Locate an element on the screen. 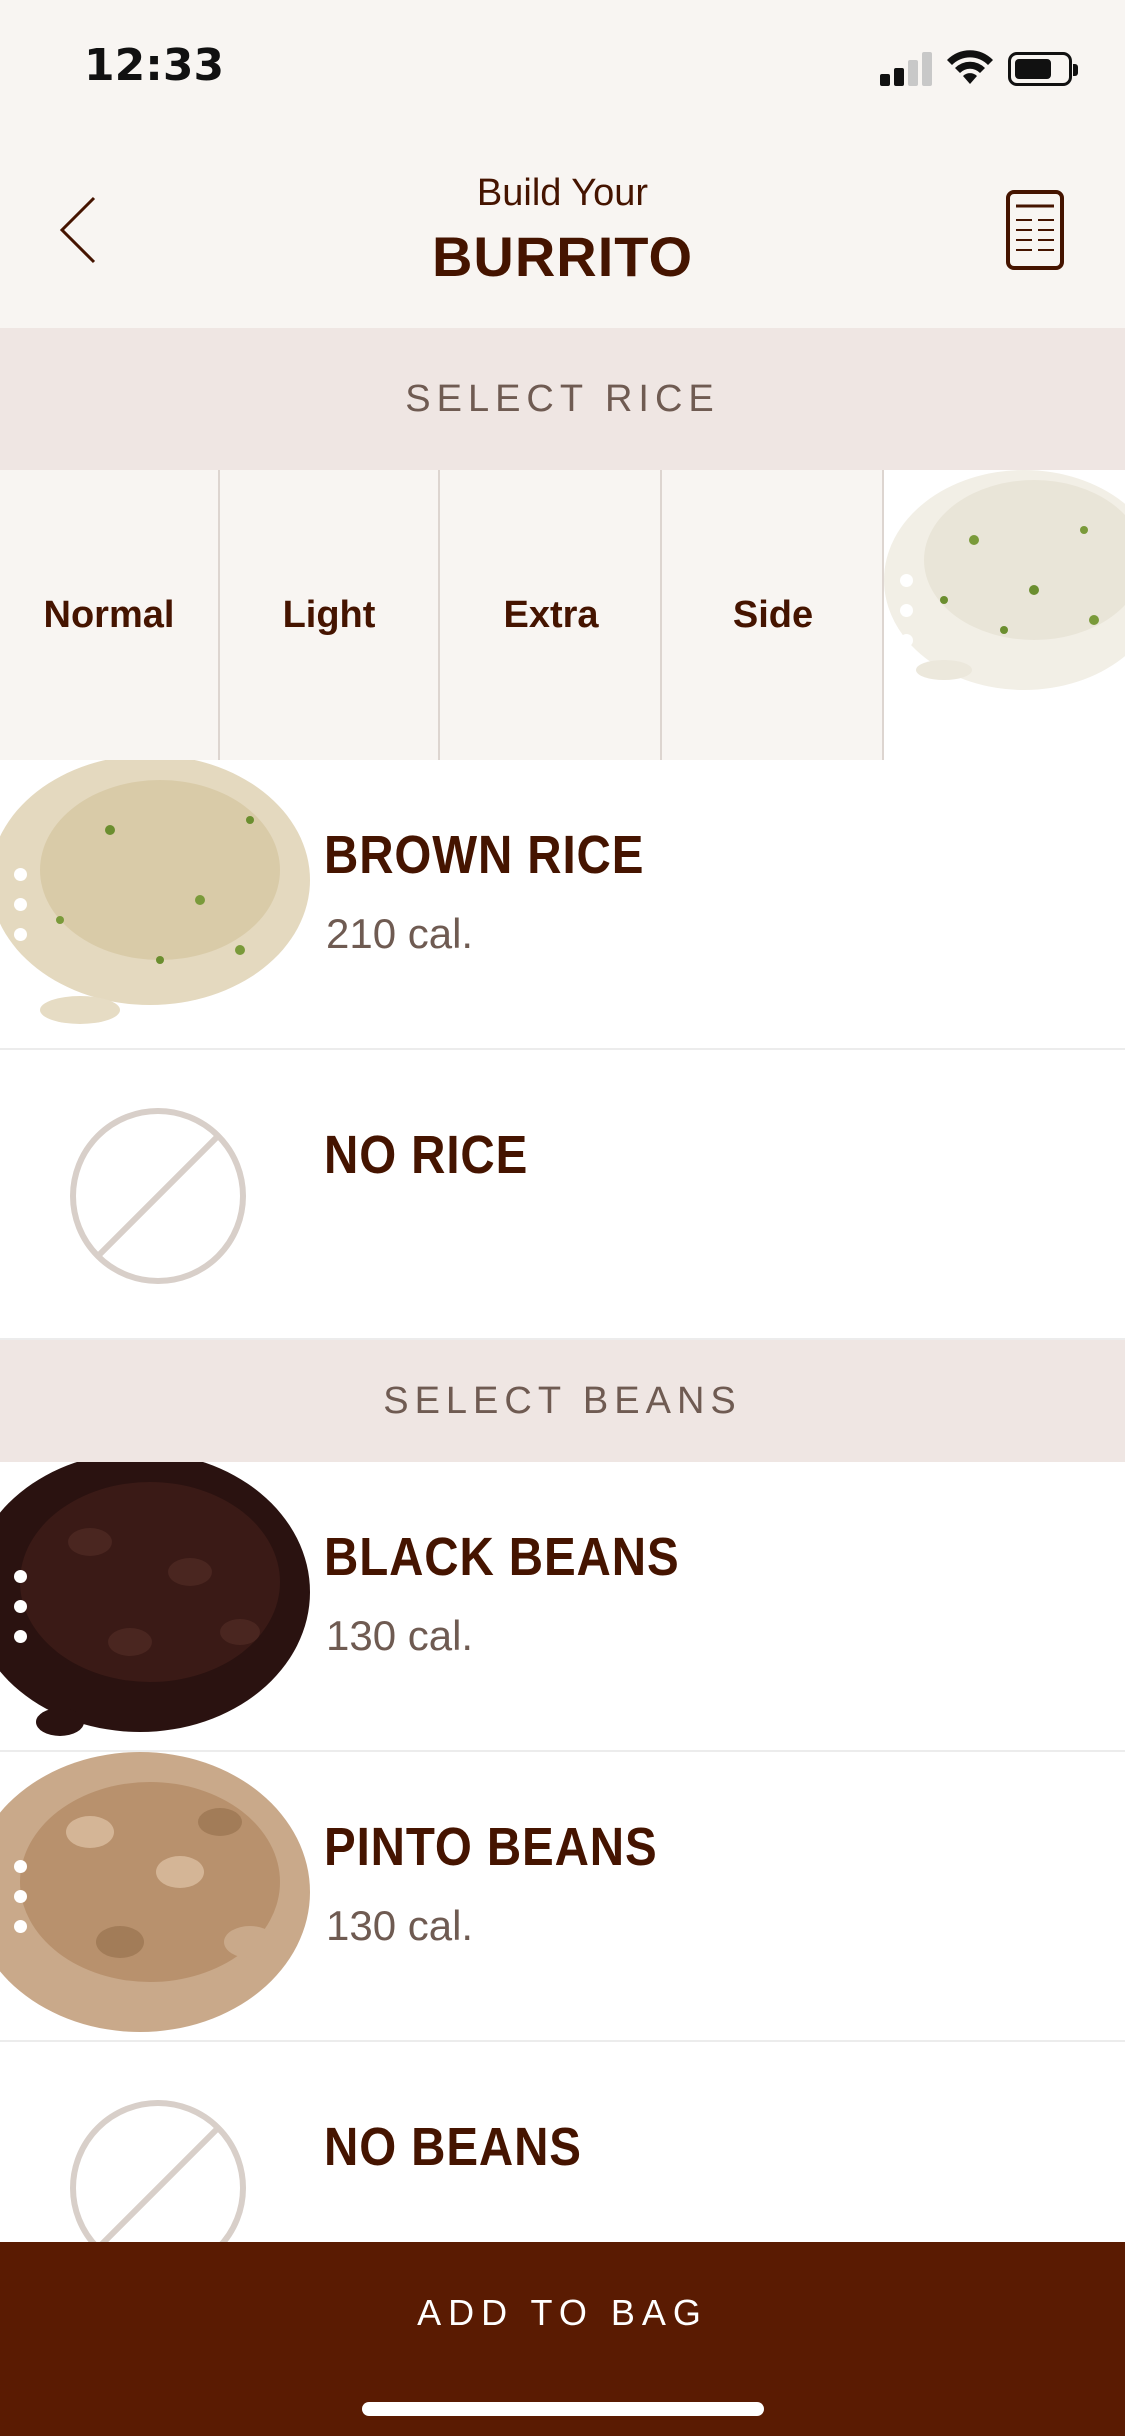 This screenshot has height=2436, width=1125. portion-light: Light is located at coordinates (330, 615).